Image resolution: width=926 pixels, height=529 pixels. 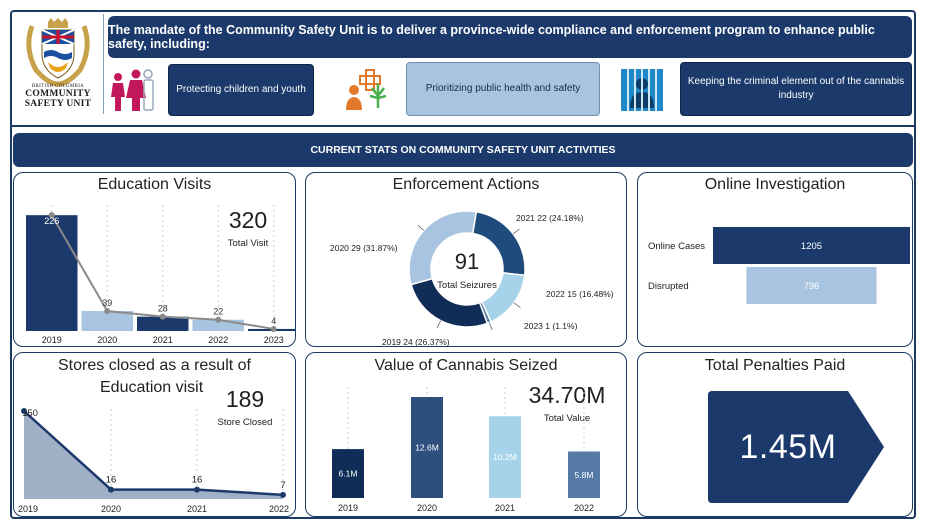 What do you see at coordinates (466, 450) in the screenshot?
I see `cannabis-bar-chart: 6.1M 2019 12.6M 2020 10.2M 2021 5.8M 2022` at bounding box center [466, 450].